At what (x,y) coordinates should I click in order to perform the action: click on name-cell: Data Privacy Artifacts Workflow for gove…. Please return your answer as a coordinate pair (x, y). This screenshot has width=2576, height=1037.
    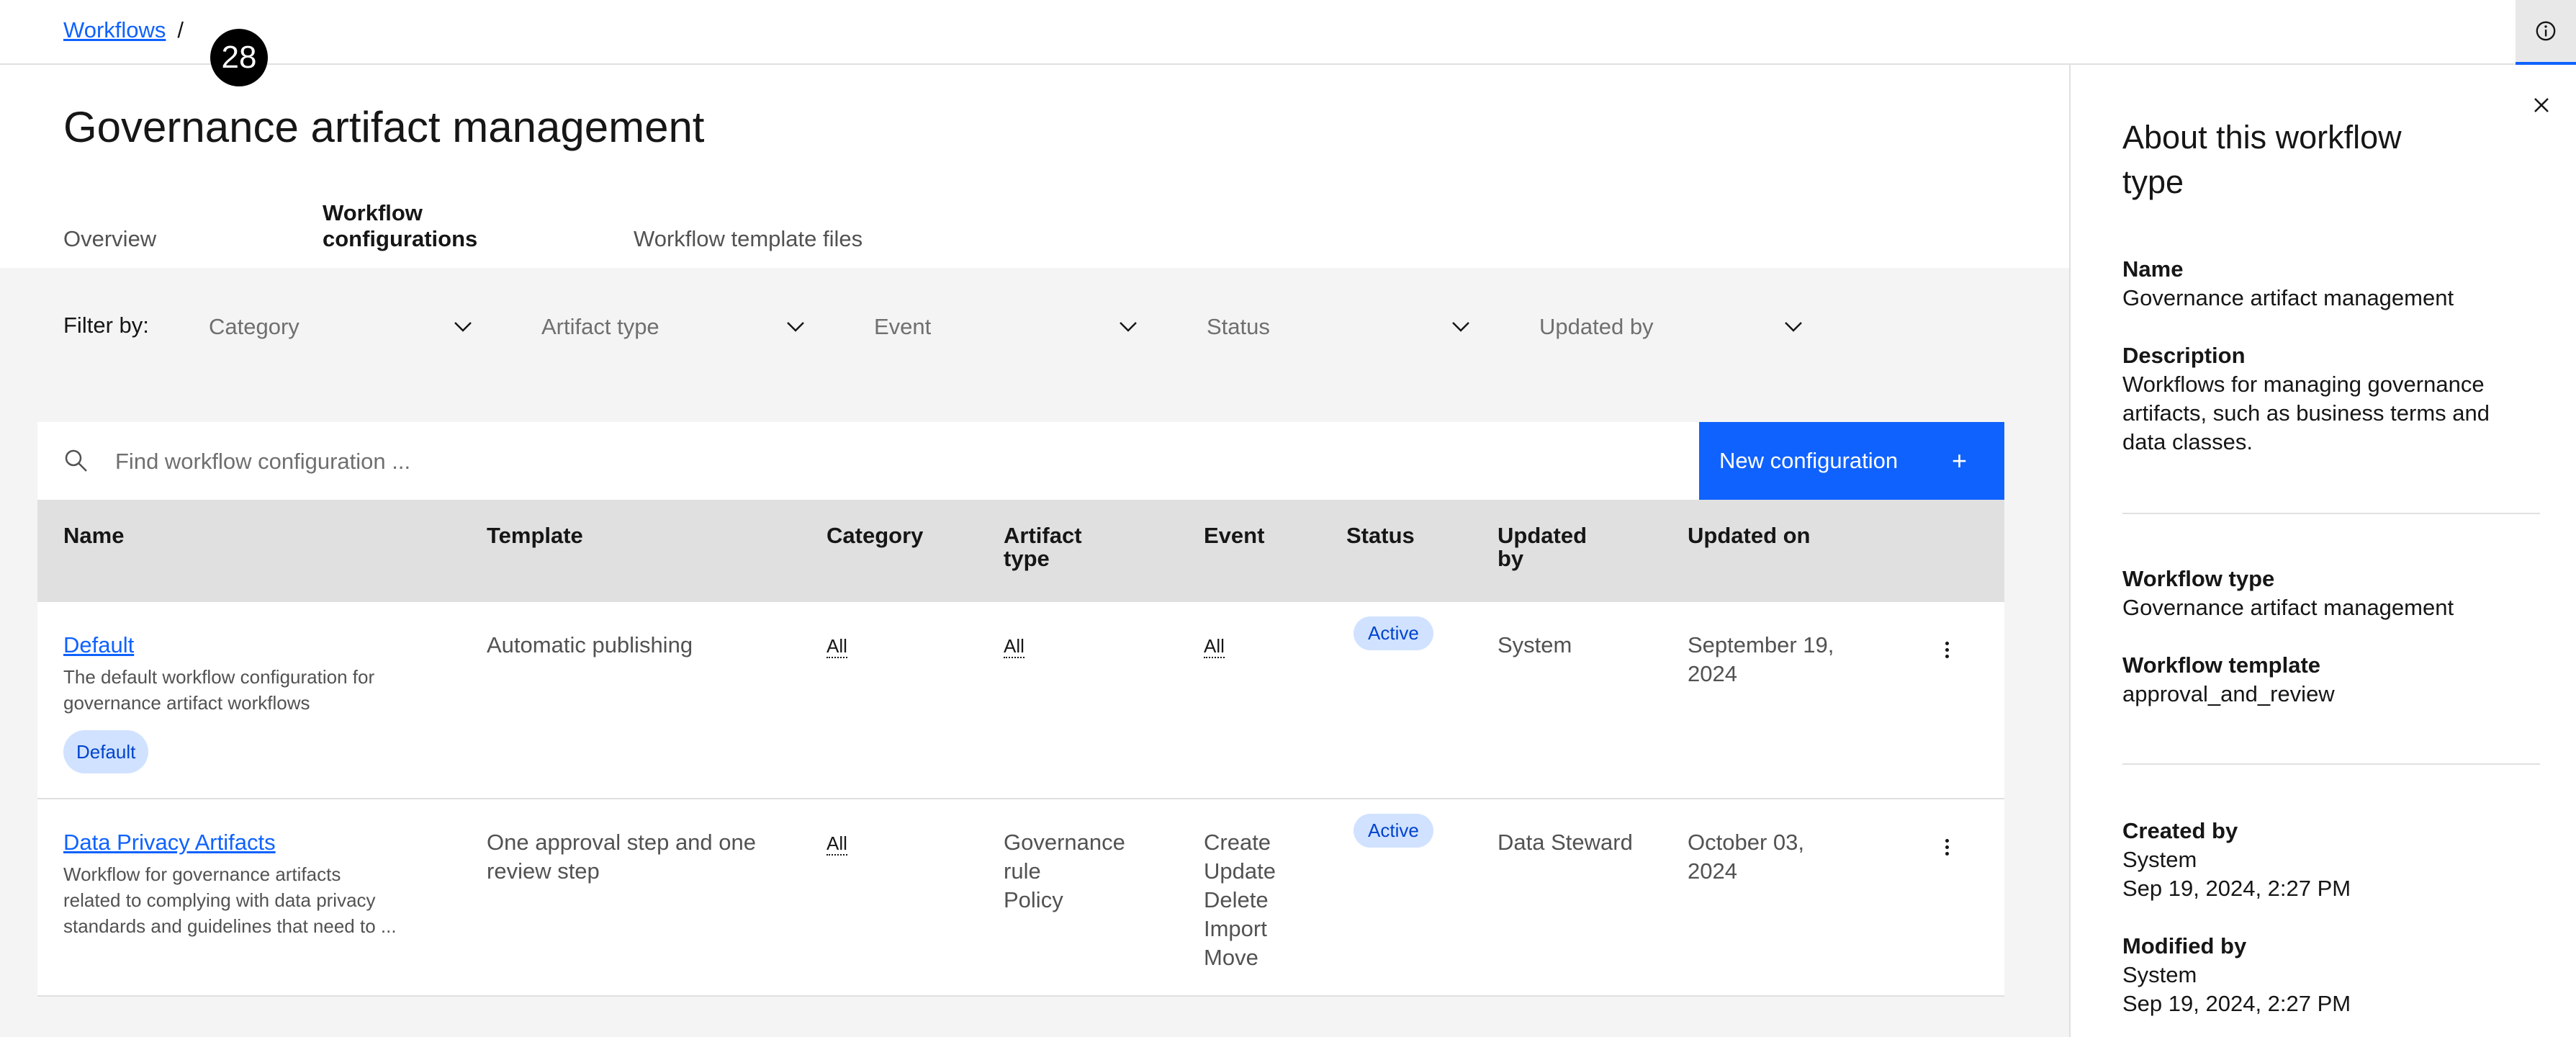
    Looking at the image, I should click on (250, 883).